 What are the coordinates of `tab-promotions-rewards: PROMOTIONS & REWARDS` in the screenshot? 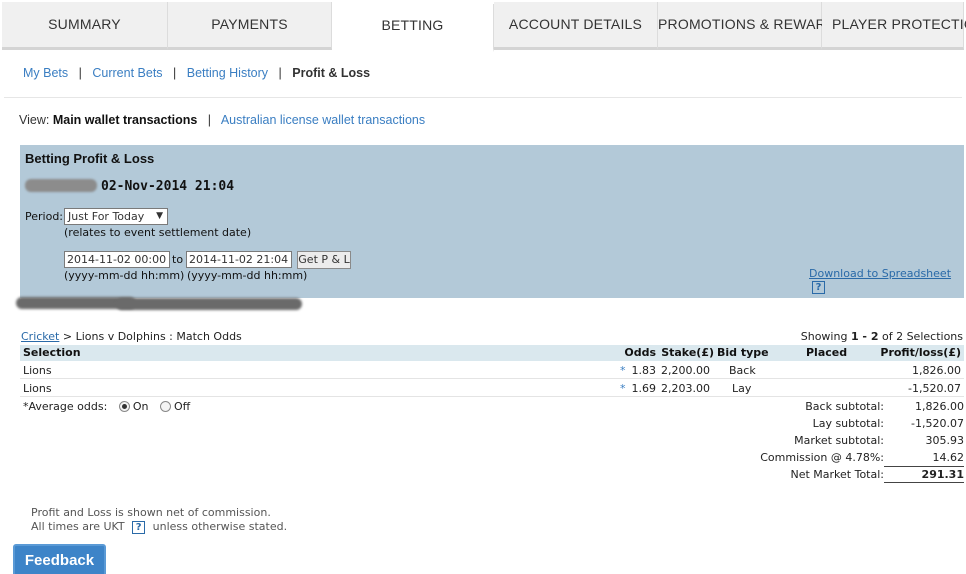 It's located at (752, 26).